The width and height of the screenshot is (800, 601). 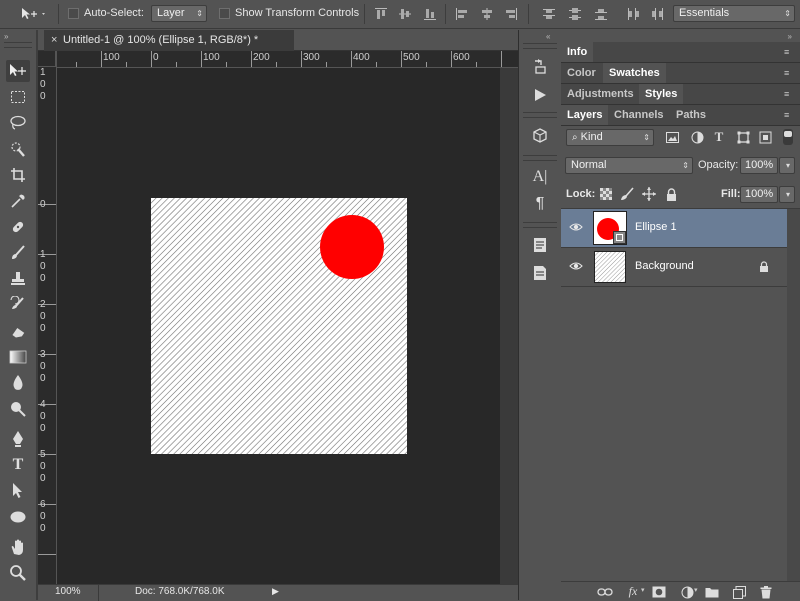 What do you see at coordinates (672, 137) in the screenshot?
I see `filter-pixel-layers-icon` at bounding box center [672, 137].